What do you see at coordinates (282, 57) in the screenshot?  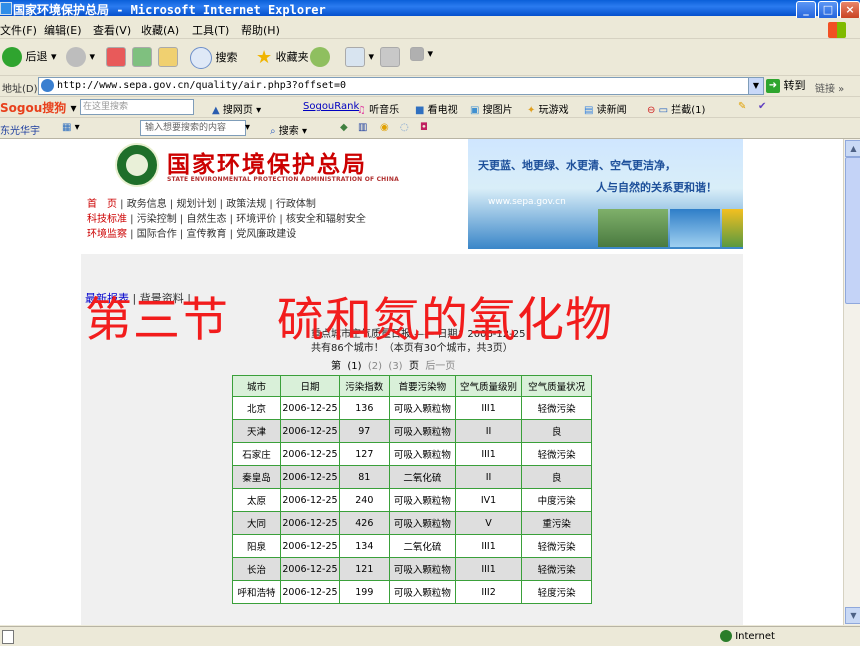 I see `favorites-button: ★ 收藏夹` at bounding box center [282, 57].